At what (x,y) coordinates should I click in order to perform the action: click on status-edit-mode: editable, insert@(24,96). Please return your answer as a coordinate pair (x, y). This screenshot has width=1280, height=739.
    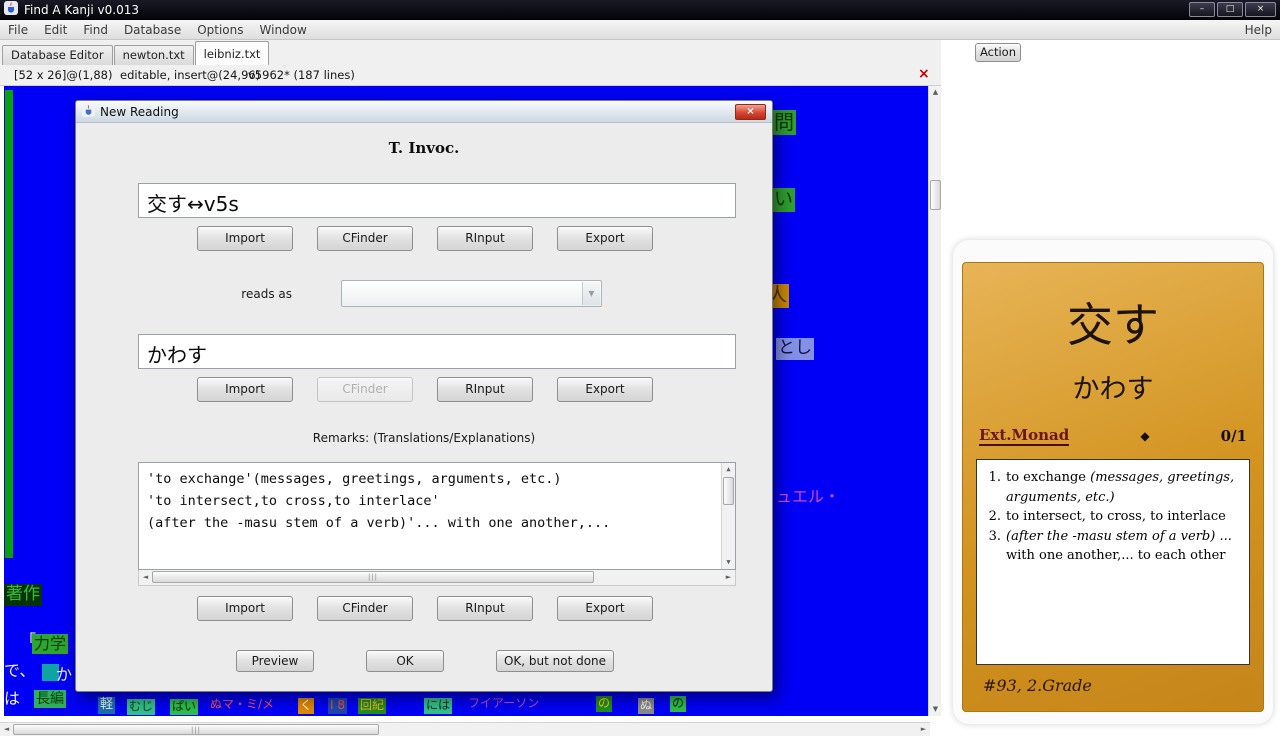
    Looking at the image, I should click on (190, 75).